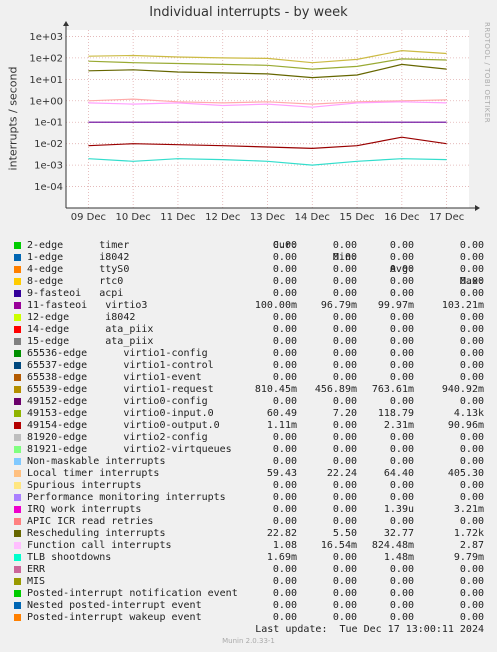 This screenshot has height=652, width=497. Describe the element at coordinates (392, 545) in the screenshot. I see `legend-avg: 824.48m` at that location.